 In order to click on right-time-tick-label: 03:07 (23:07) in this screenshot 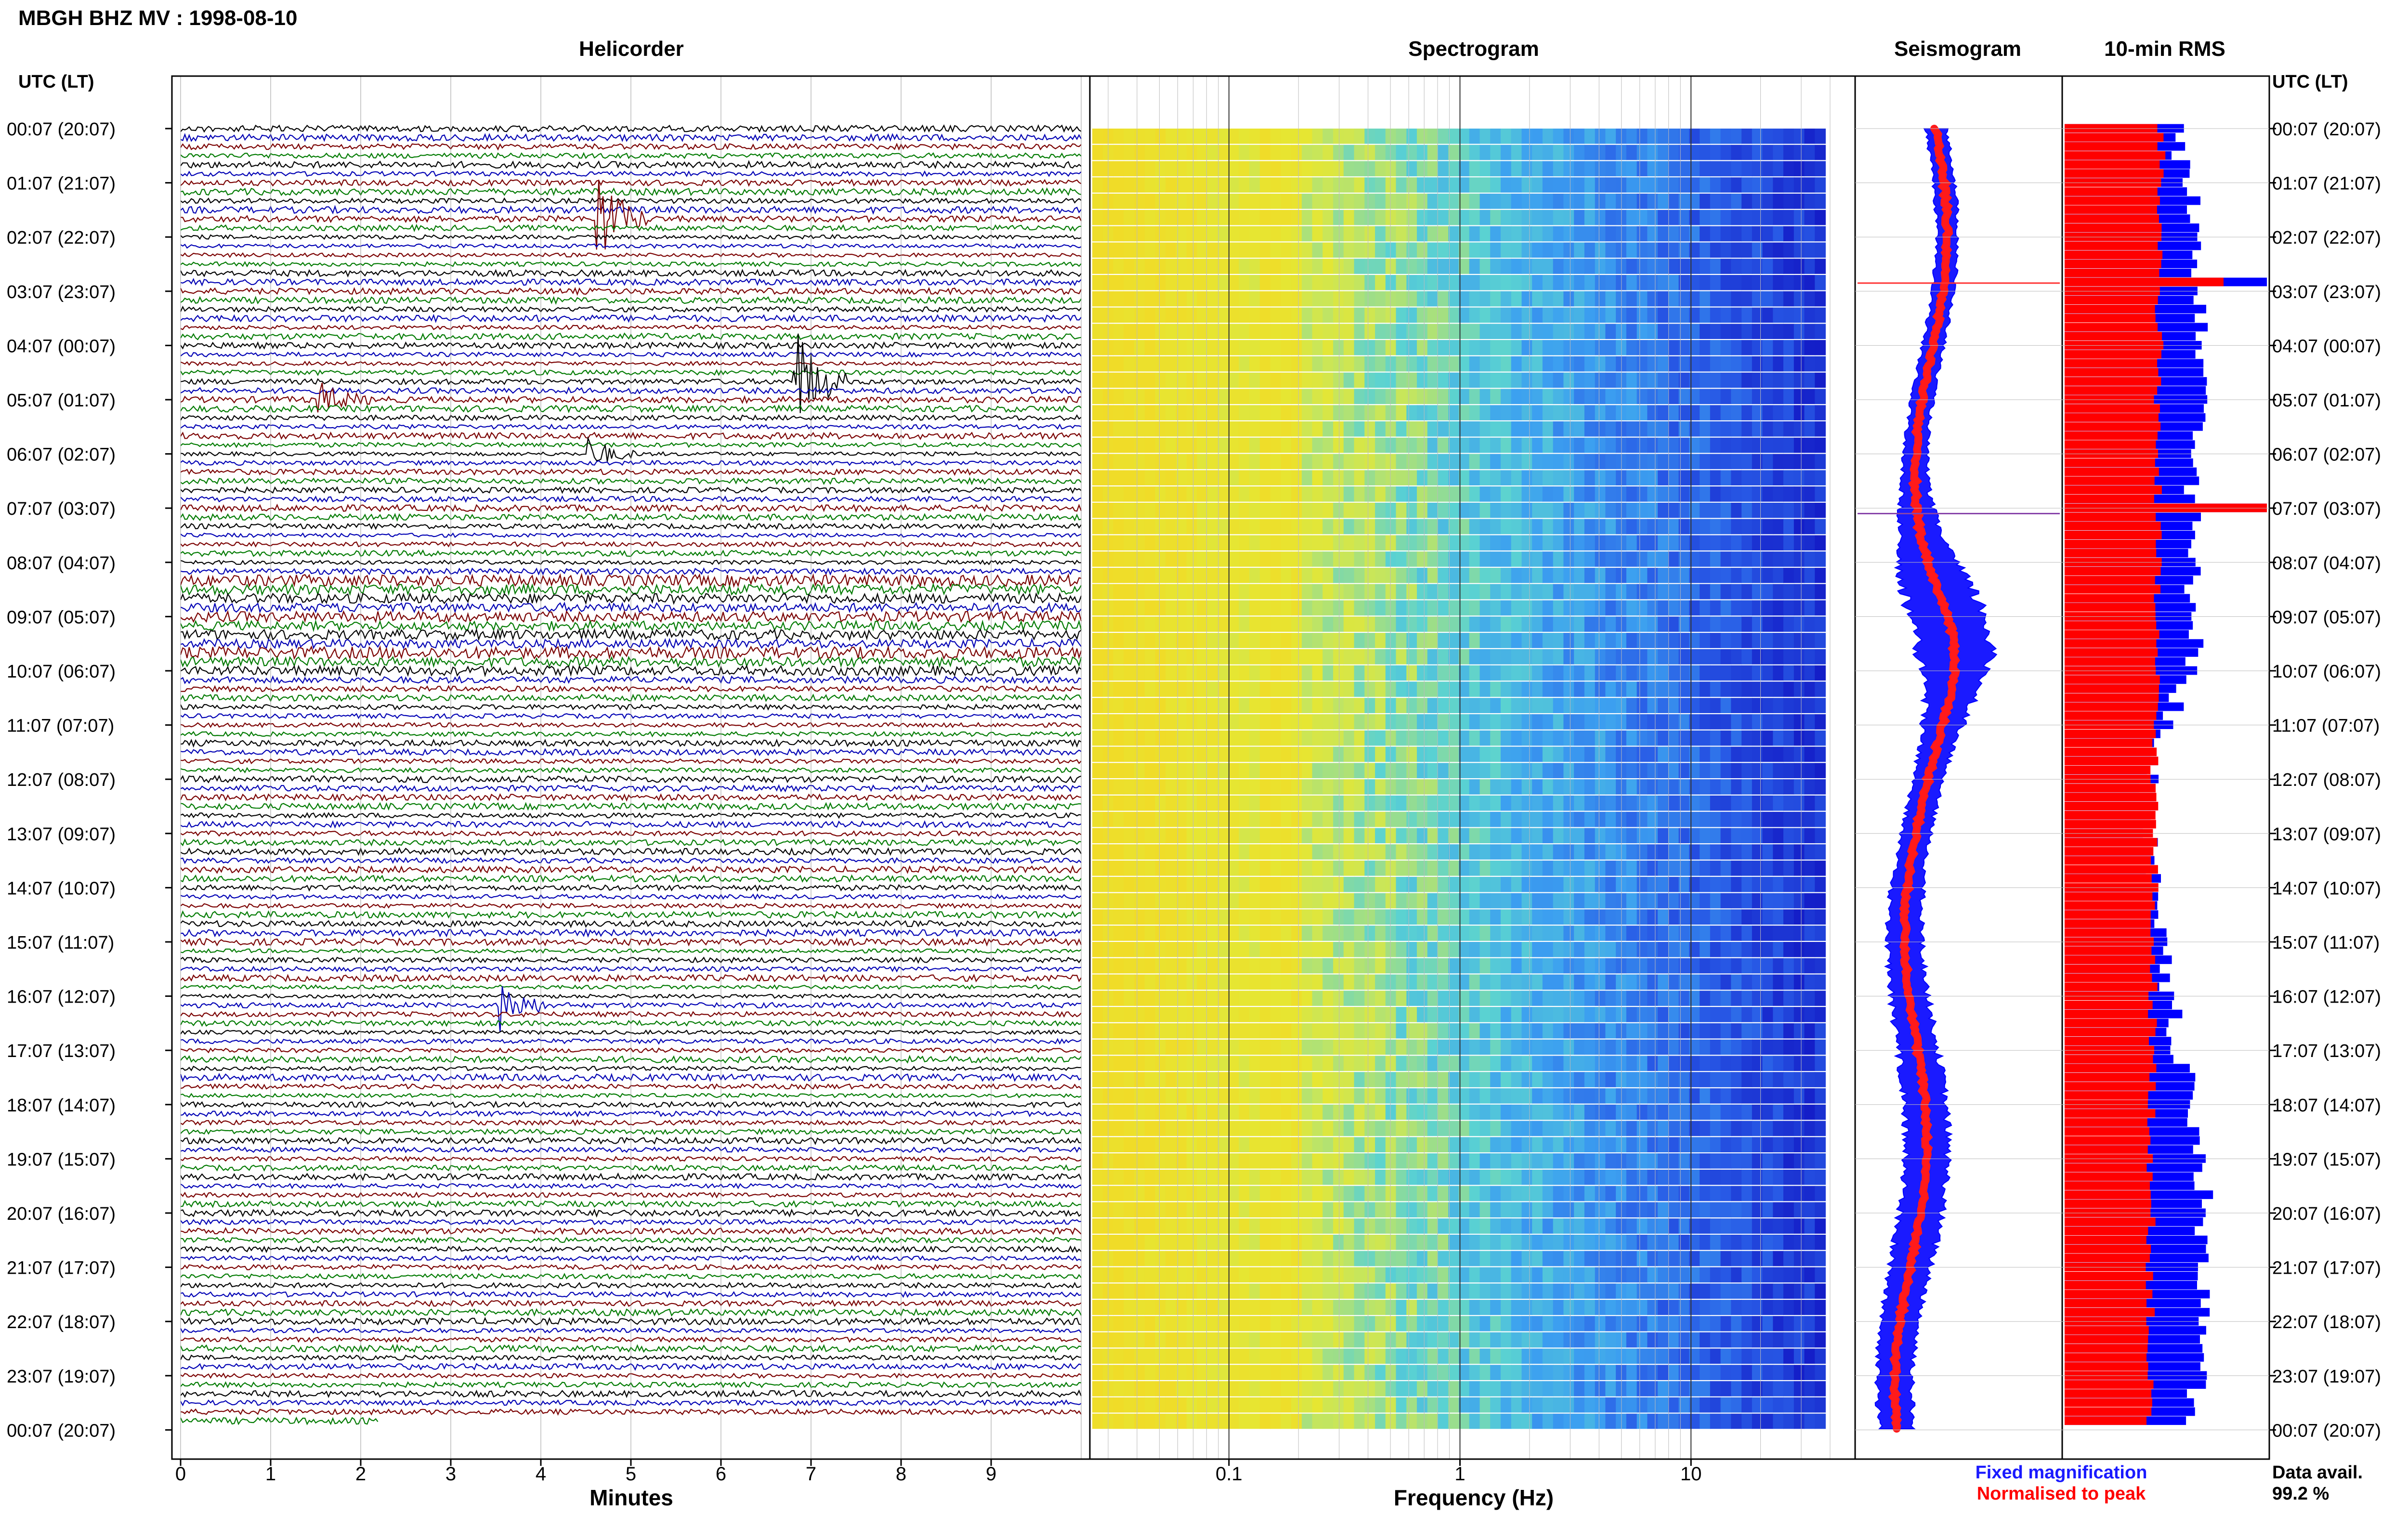, I will do `click(2326, 292)`.